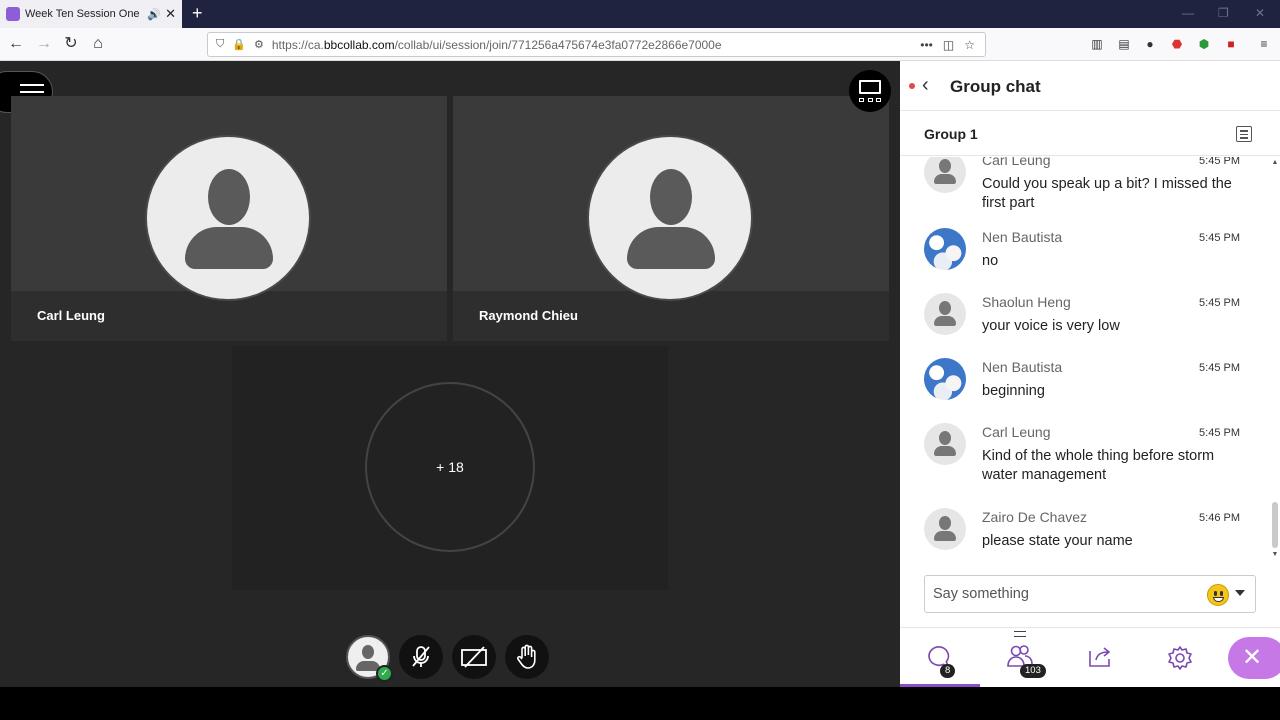  I want to click on close-panel-button: ✕, so click(1254, 658).